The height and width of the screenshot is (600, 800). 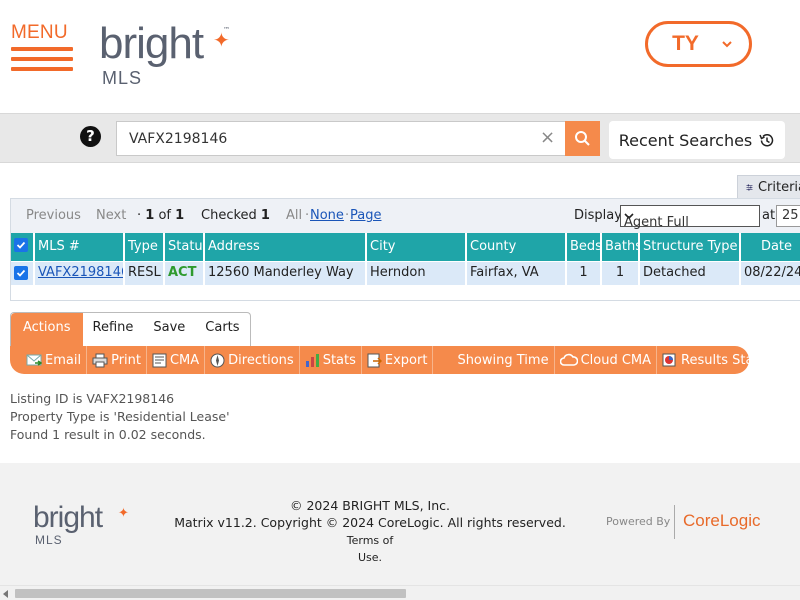 What do you see at coordinates (90, 136) in the screenshot?
I see `help-icon: ?` at bounding box center [90, 136].